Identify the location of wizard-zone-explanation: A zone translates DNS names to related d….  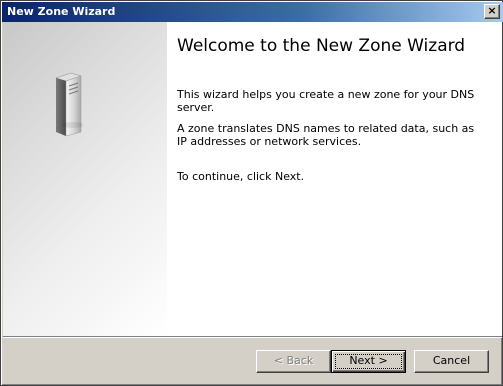
(326, 135).